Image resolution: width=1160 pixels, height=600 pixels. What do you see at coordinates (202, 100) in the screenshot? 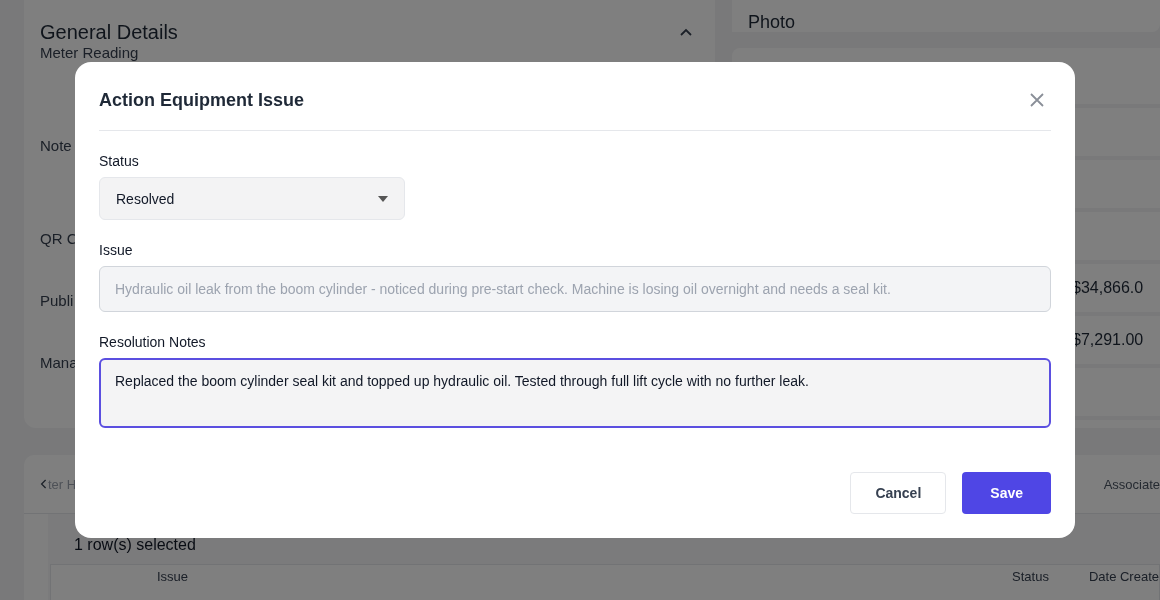
I see `dialog-title: Action Equipment Issue` at bounding box center [202, 100].